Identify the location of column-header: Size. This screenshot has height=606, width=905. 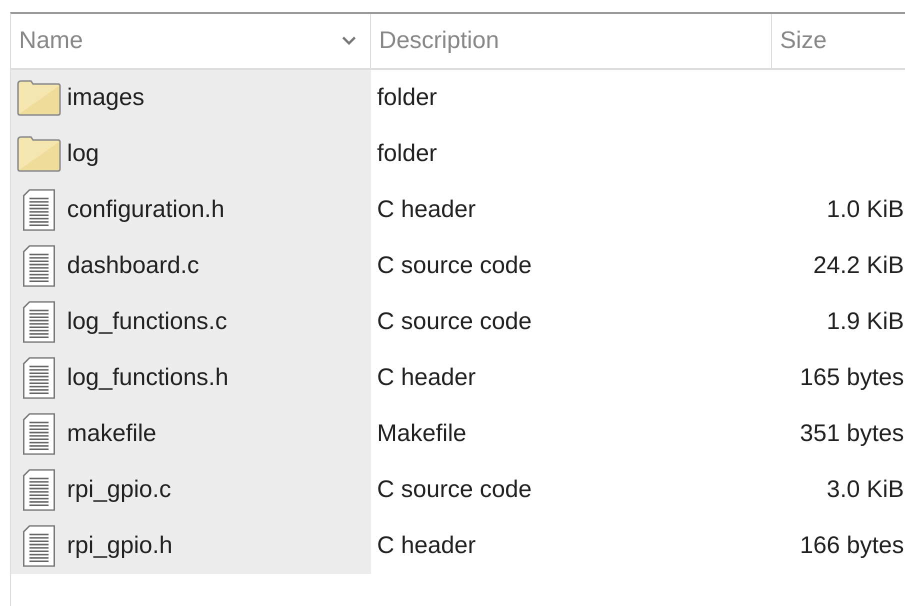
(838, 41).